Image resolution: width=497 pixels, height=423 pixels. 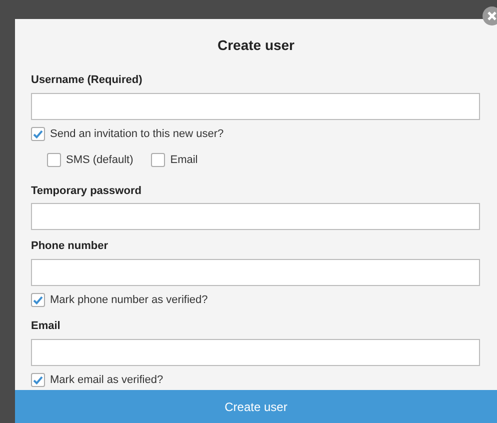 What do you see at coordinates (184, 160) in the screenshot?
I see `checkbox-label: Email` at bounding box center [184, 160].